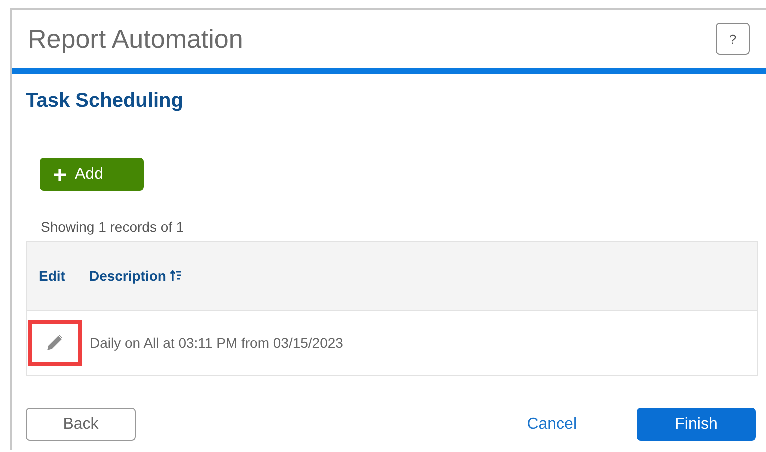  What do you see at coordinates (135, 276) in the screenshot?
I see `column-header: Description` at bounding box center [135, 276].